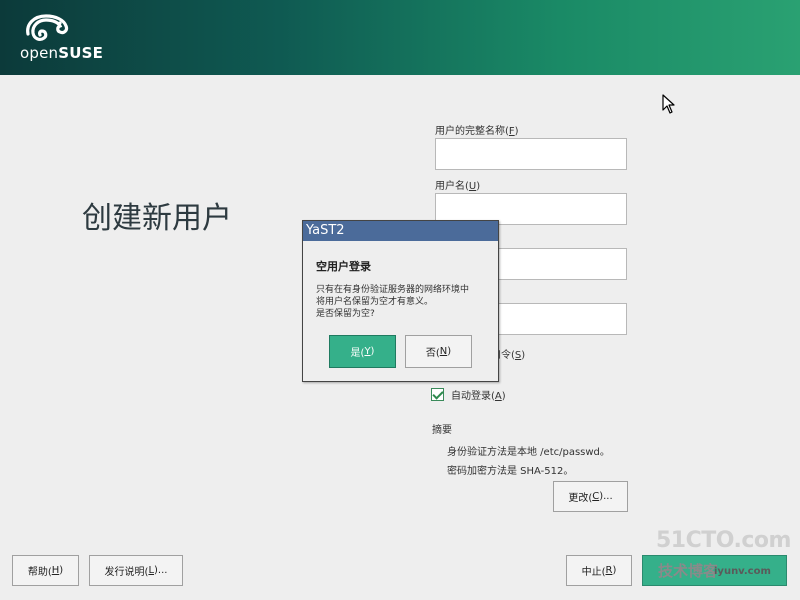 The width and height of the screenshot is (800, 600). Describe the element at coordinates (437, 394) in the screenshot. I see `checkbox-autologin` at that location.